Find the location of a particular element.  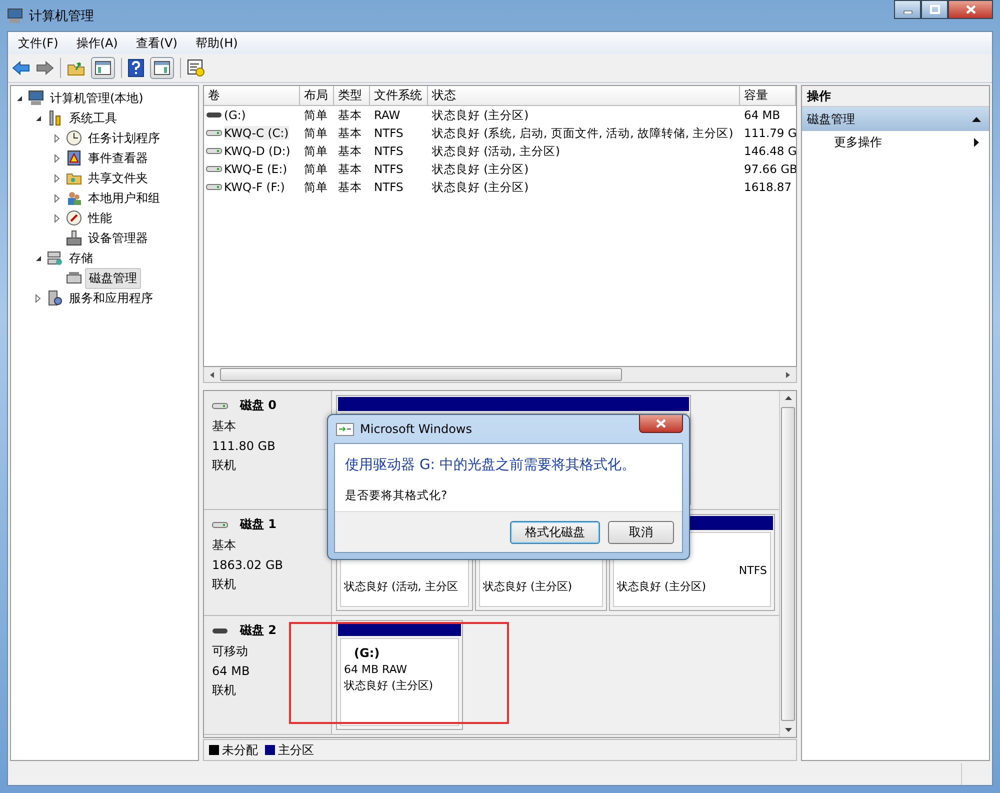

tree-item: 存储 is located at coordinates (81, 258).